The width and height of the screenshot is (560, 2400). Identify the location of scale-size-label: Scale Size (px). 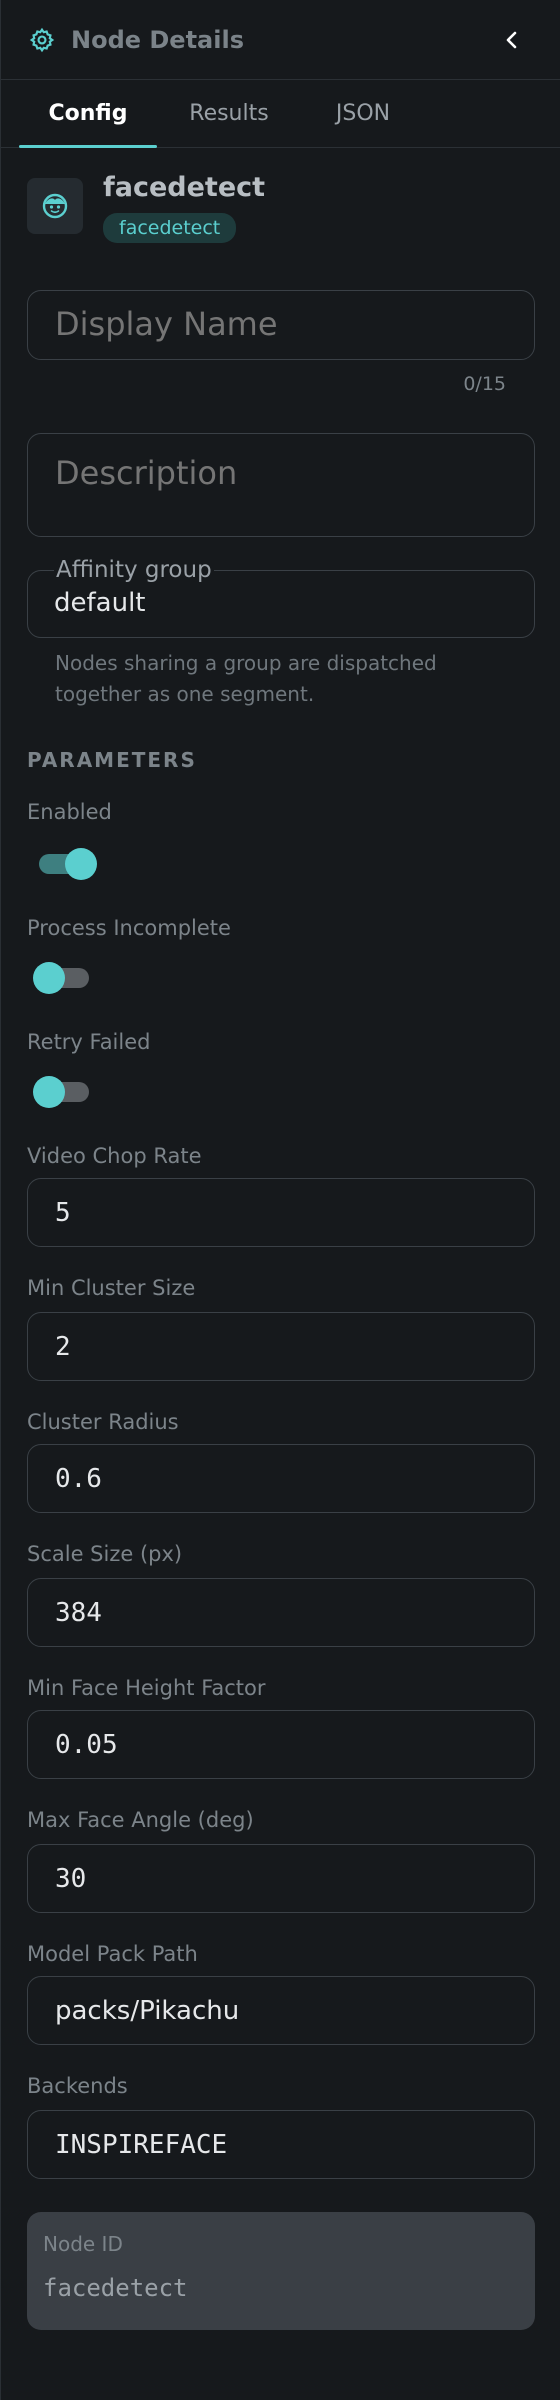
(105, 1554).